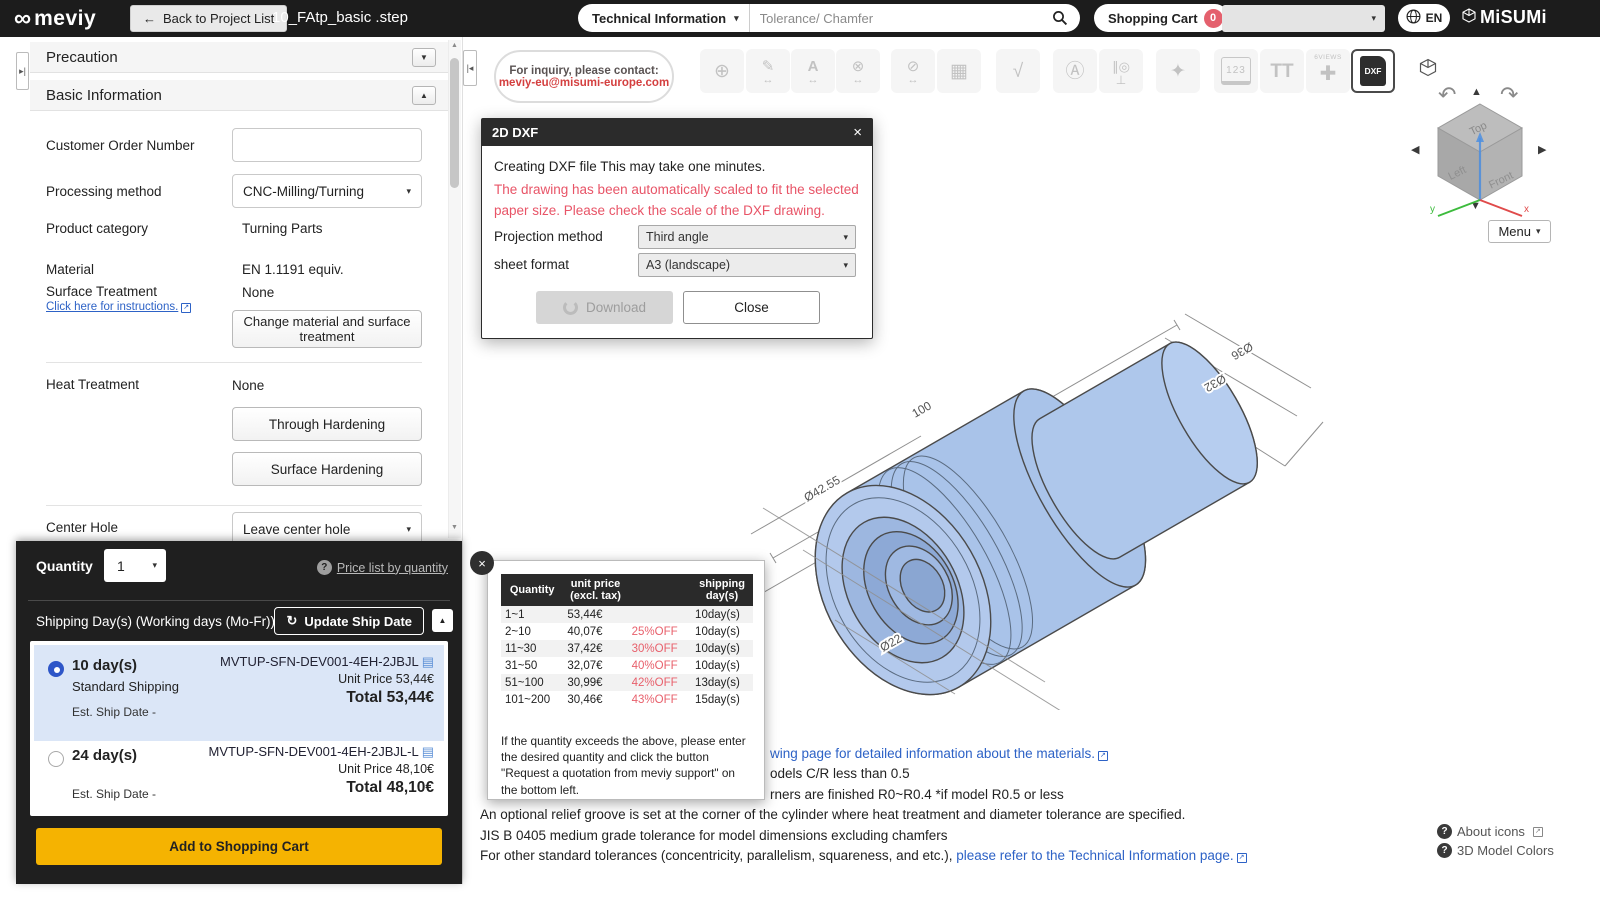  I want to click on shopping-cart-button: Shopping Cart 0, so click(1161, 18).